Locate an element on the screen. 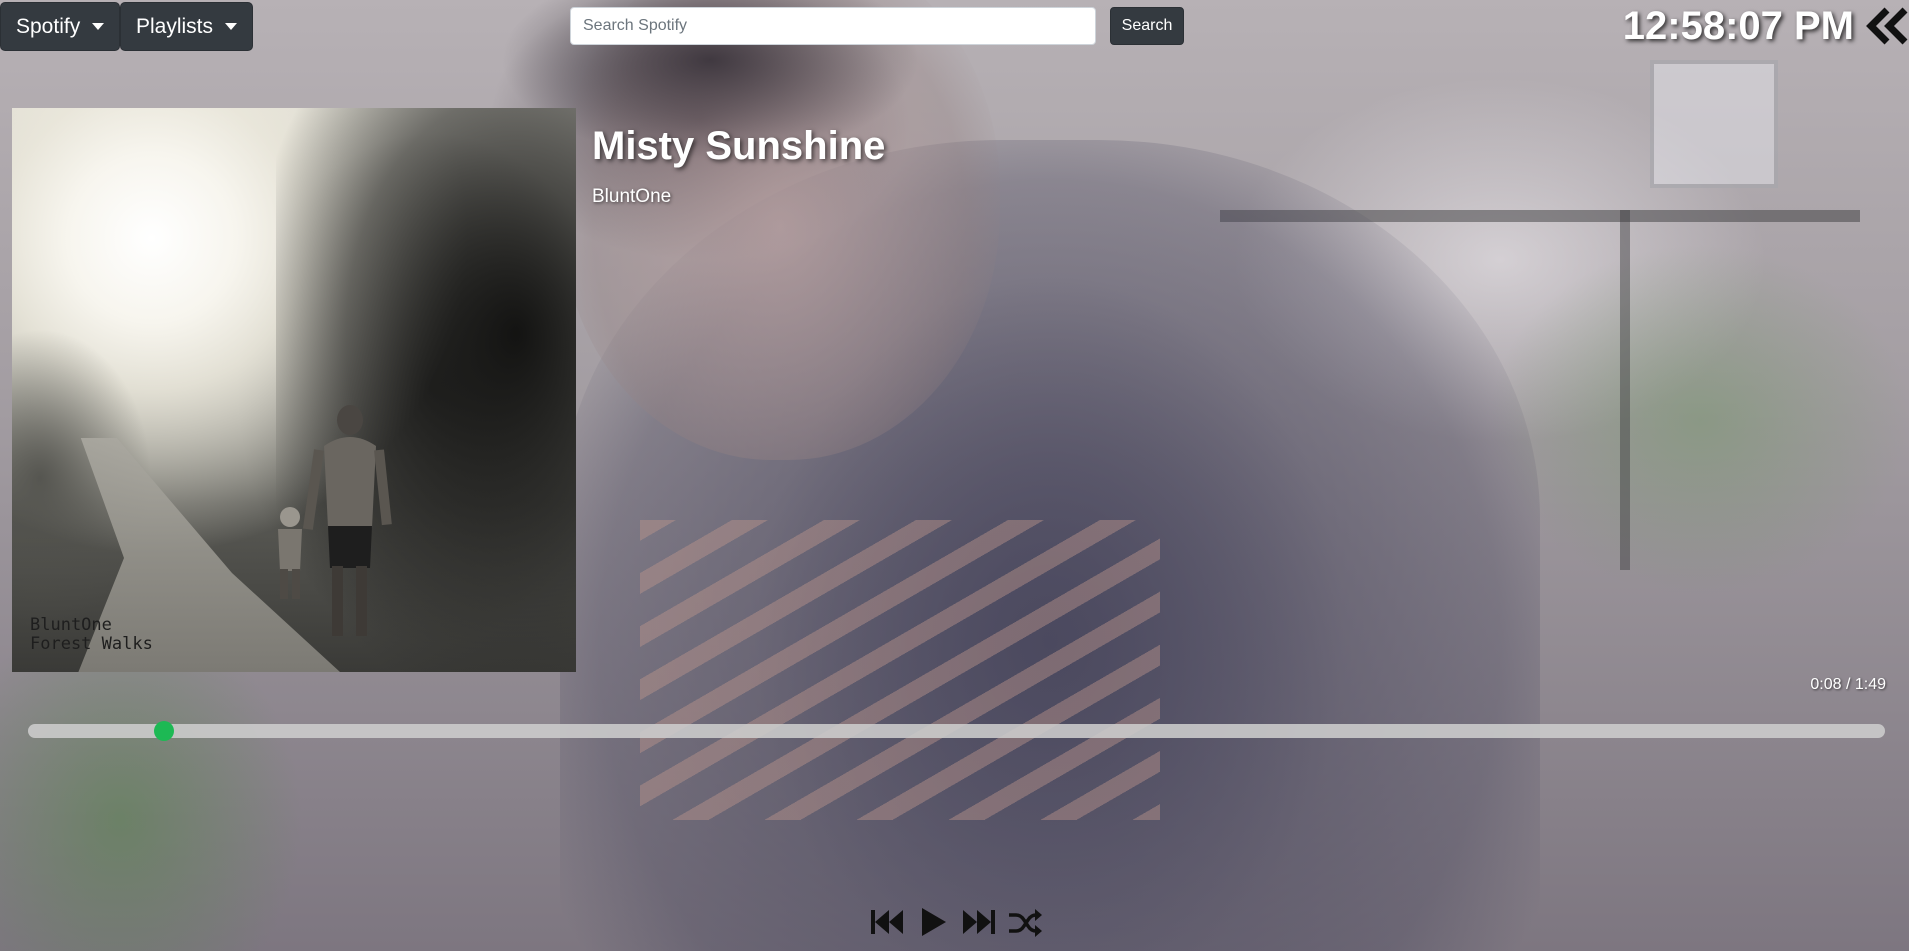 The height and width of the screenshot is (951, 1909). play-icon is located at coordinates (934, 922).